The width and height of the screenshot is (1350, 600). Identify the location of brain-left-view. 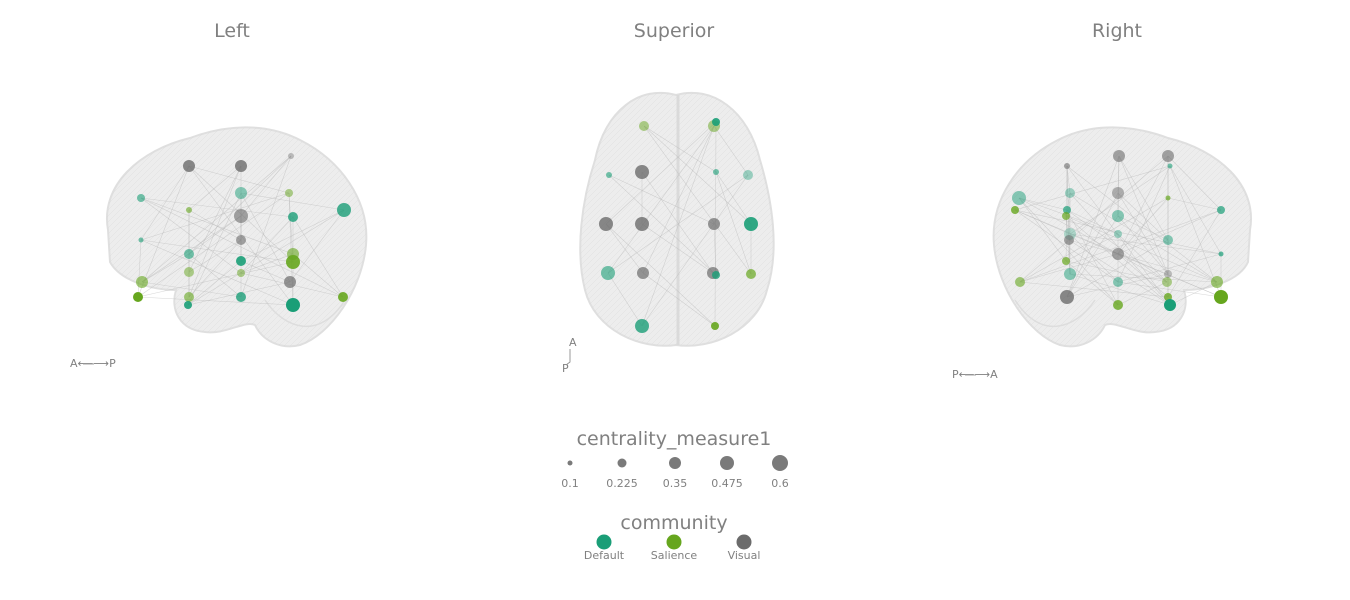
(236, 237).